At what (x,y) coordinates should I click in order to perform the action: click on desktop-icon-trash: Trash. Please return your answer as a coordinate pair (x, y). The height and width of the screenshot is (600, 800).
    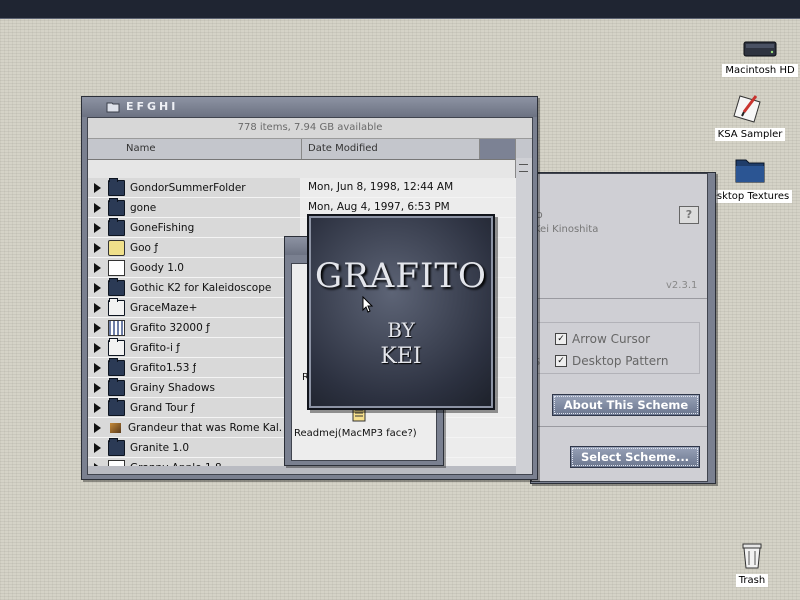
    Looking at the image, I should click on (751, 562).